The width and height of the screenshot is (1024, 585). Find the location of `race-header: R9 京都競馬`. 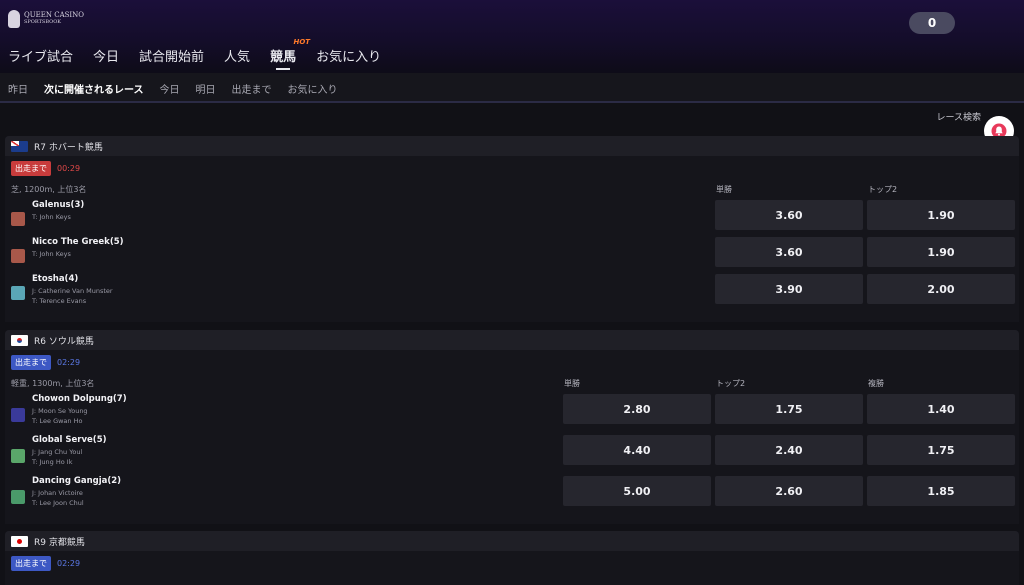

race-header: R9 京都競馬 is located at coordinates (512, 541).